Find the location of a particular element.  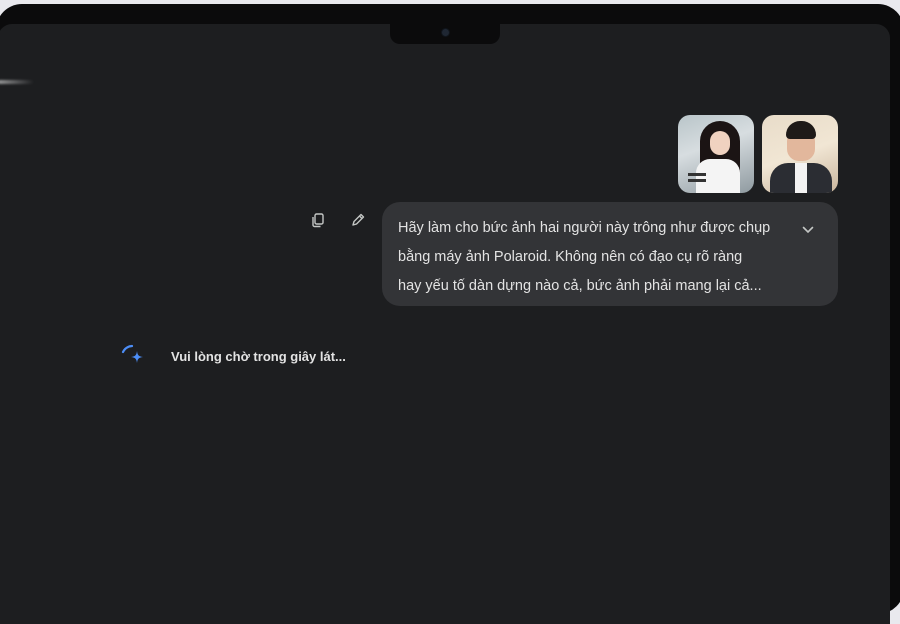

webcam-icon is located at coordinates (445, 32).